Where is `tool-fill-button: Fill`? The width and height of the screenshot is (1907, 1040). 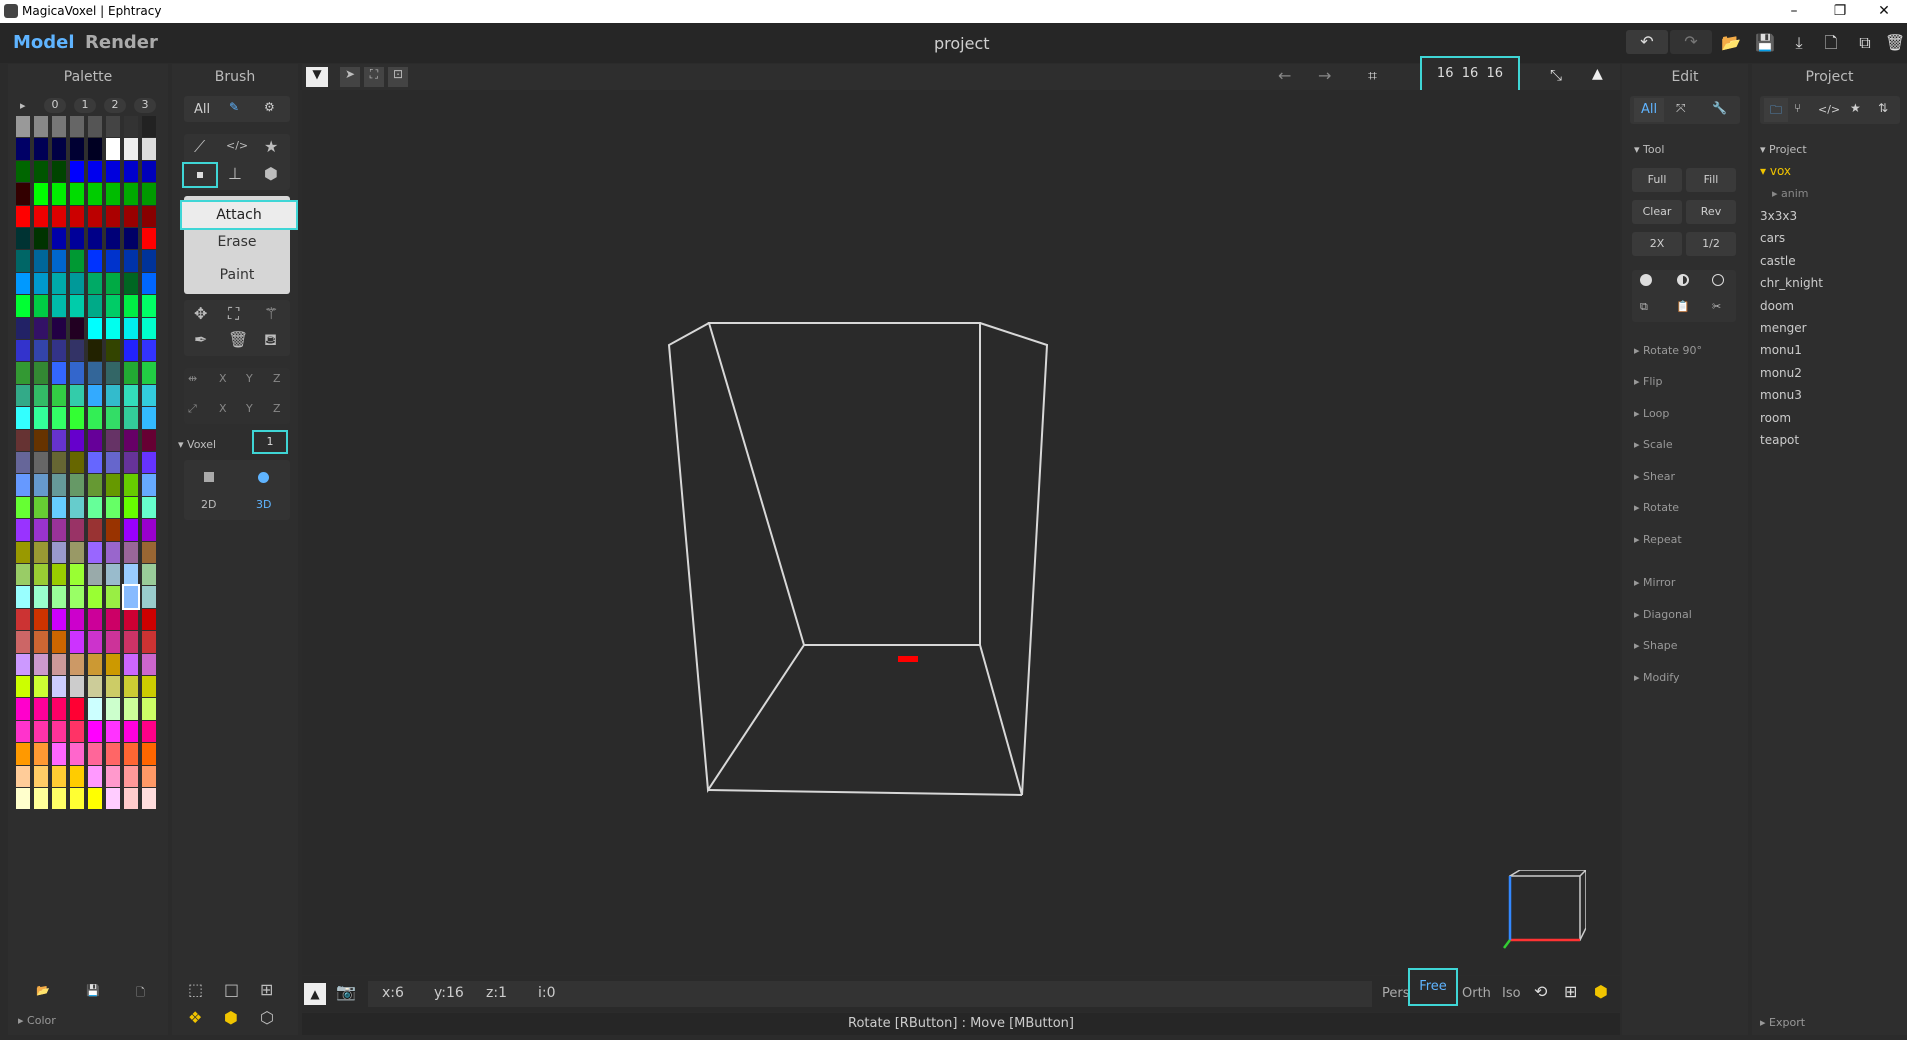
tool-fill-button: Fill is located at coordinates (1711, 180).